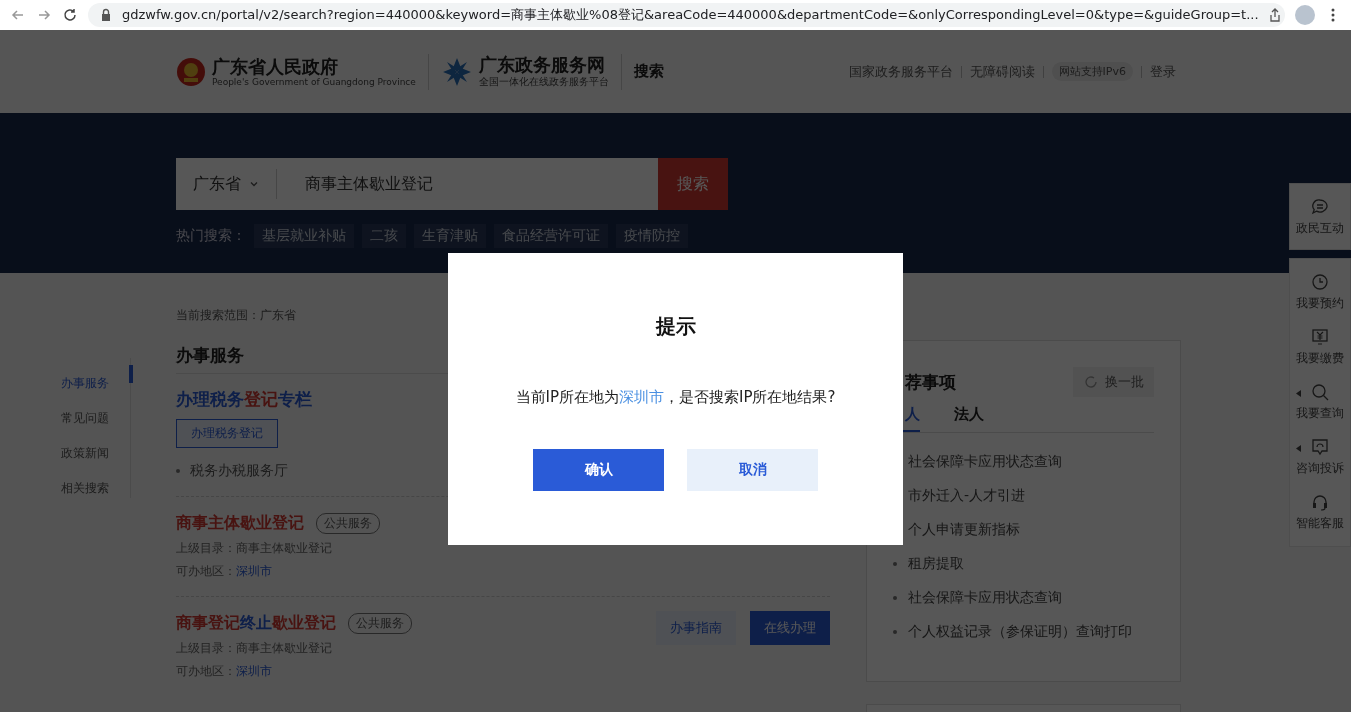  I want to click on card-title: 荐事项, so click(930, 382).